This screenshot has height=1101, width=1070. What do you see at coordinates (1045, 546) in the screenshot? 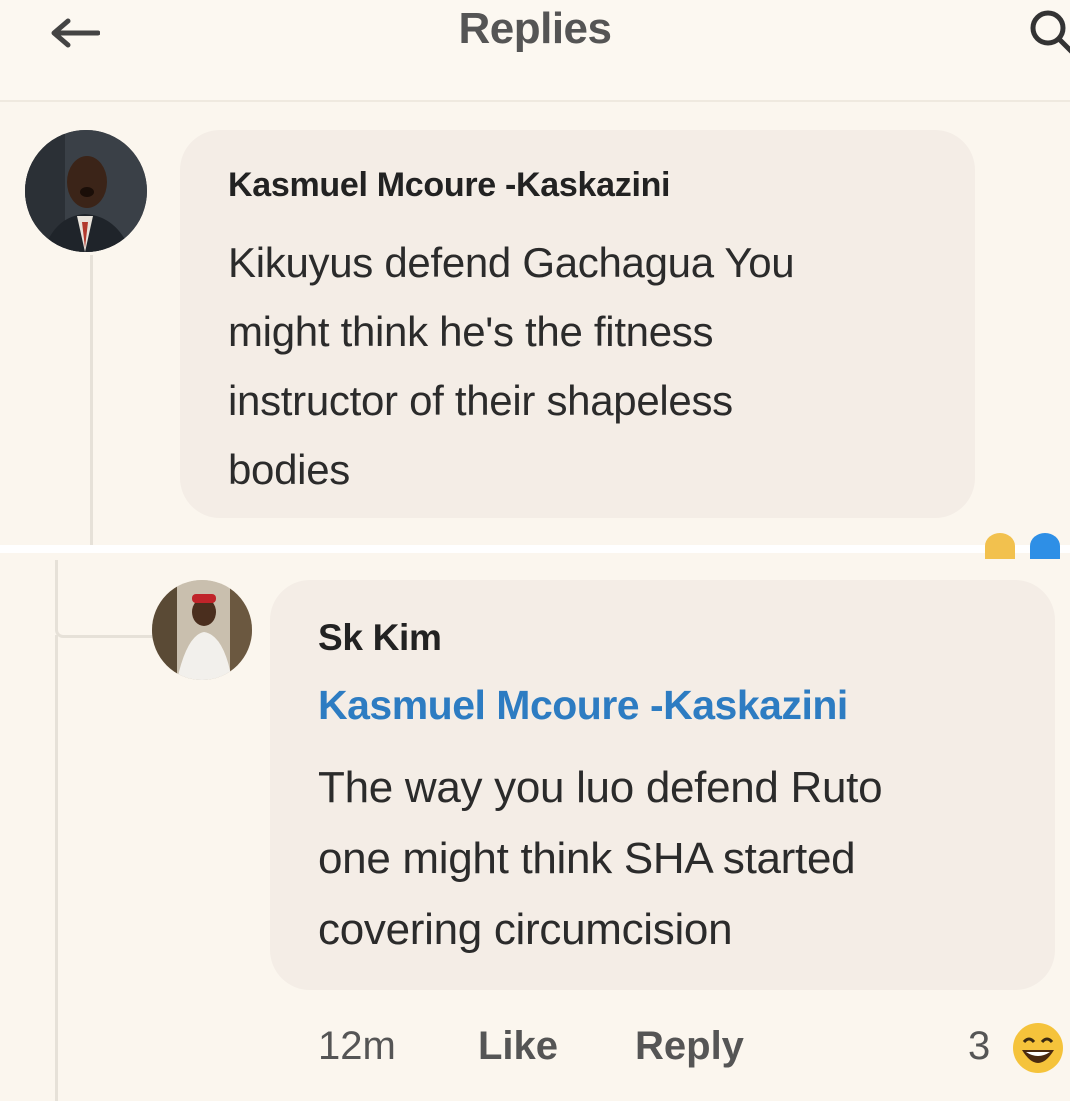
I see `like-peek-icon` at bounding box center [1045, 546].